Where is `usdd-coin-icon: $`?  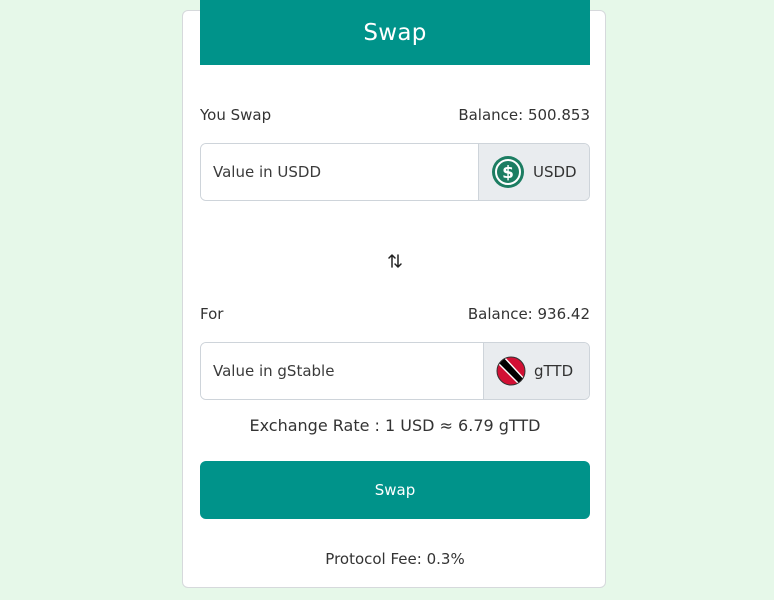 usdd-coin-icon: $ is located at coordinates (508, 172).